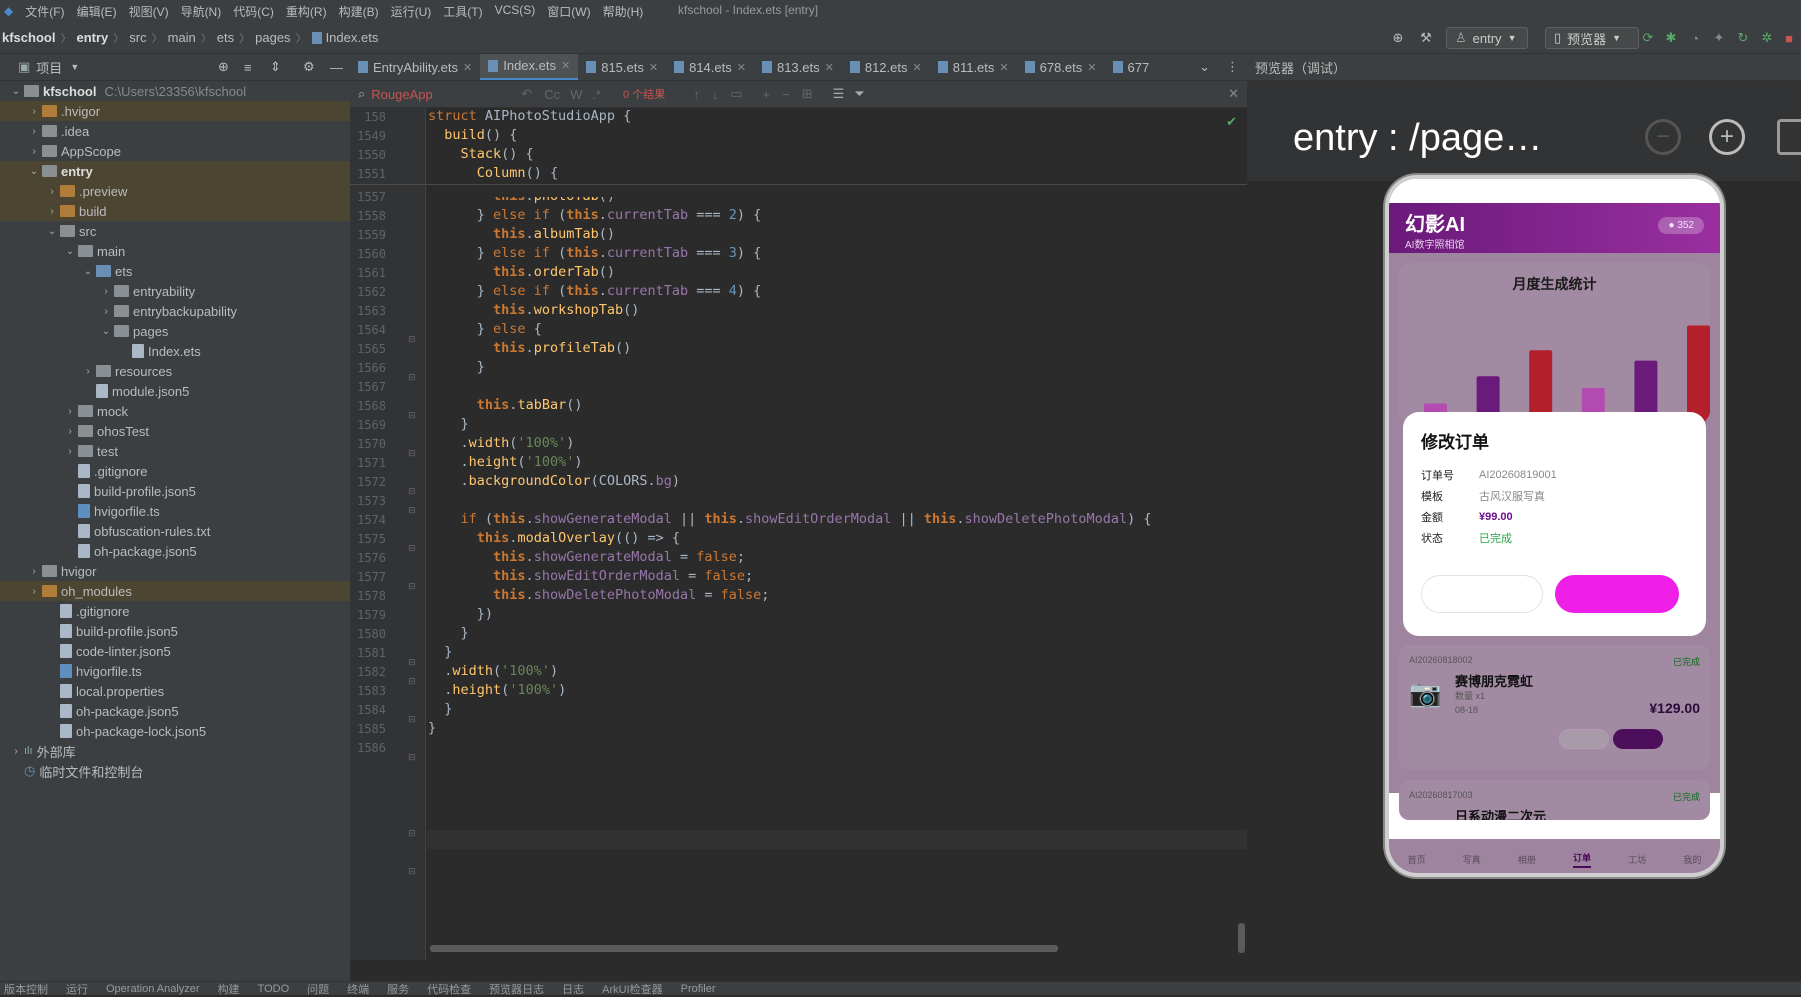 The height and width of the screenshot is (997, 1801). What do you see at coordinates (175, 291) in the screenshot?
I see `tree-item: › entryability` at bounding box center [175, 291].